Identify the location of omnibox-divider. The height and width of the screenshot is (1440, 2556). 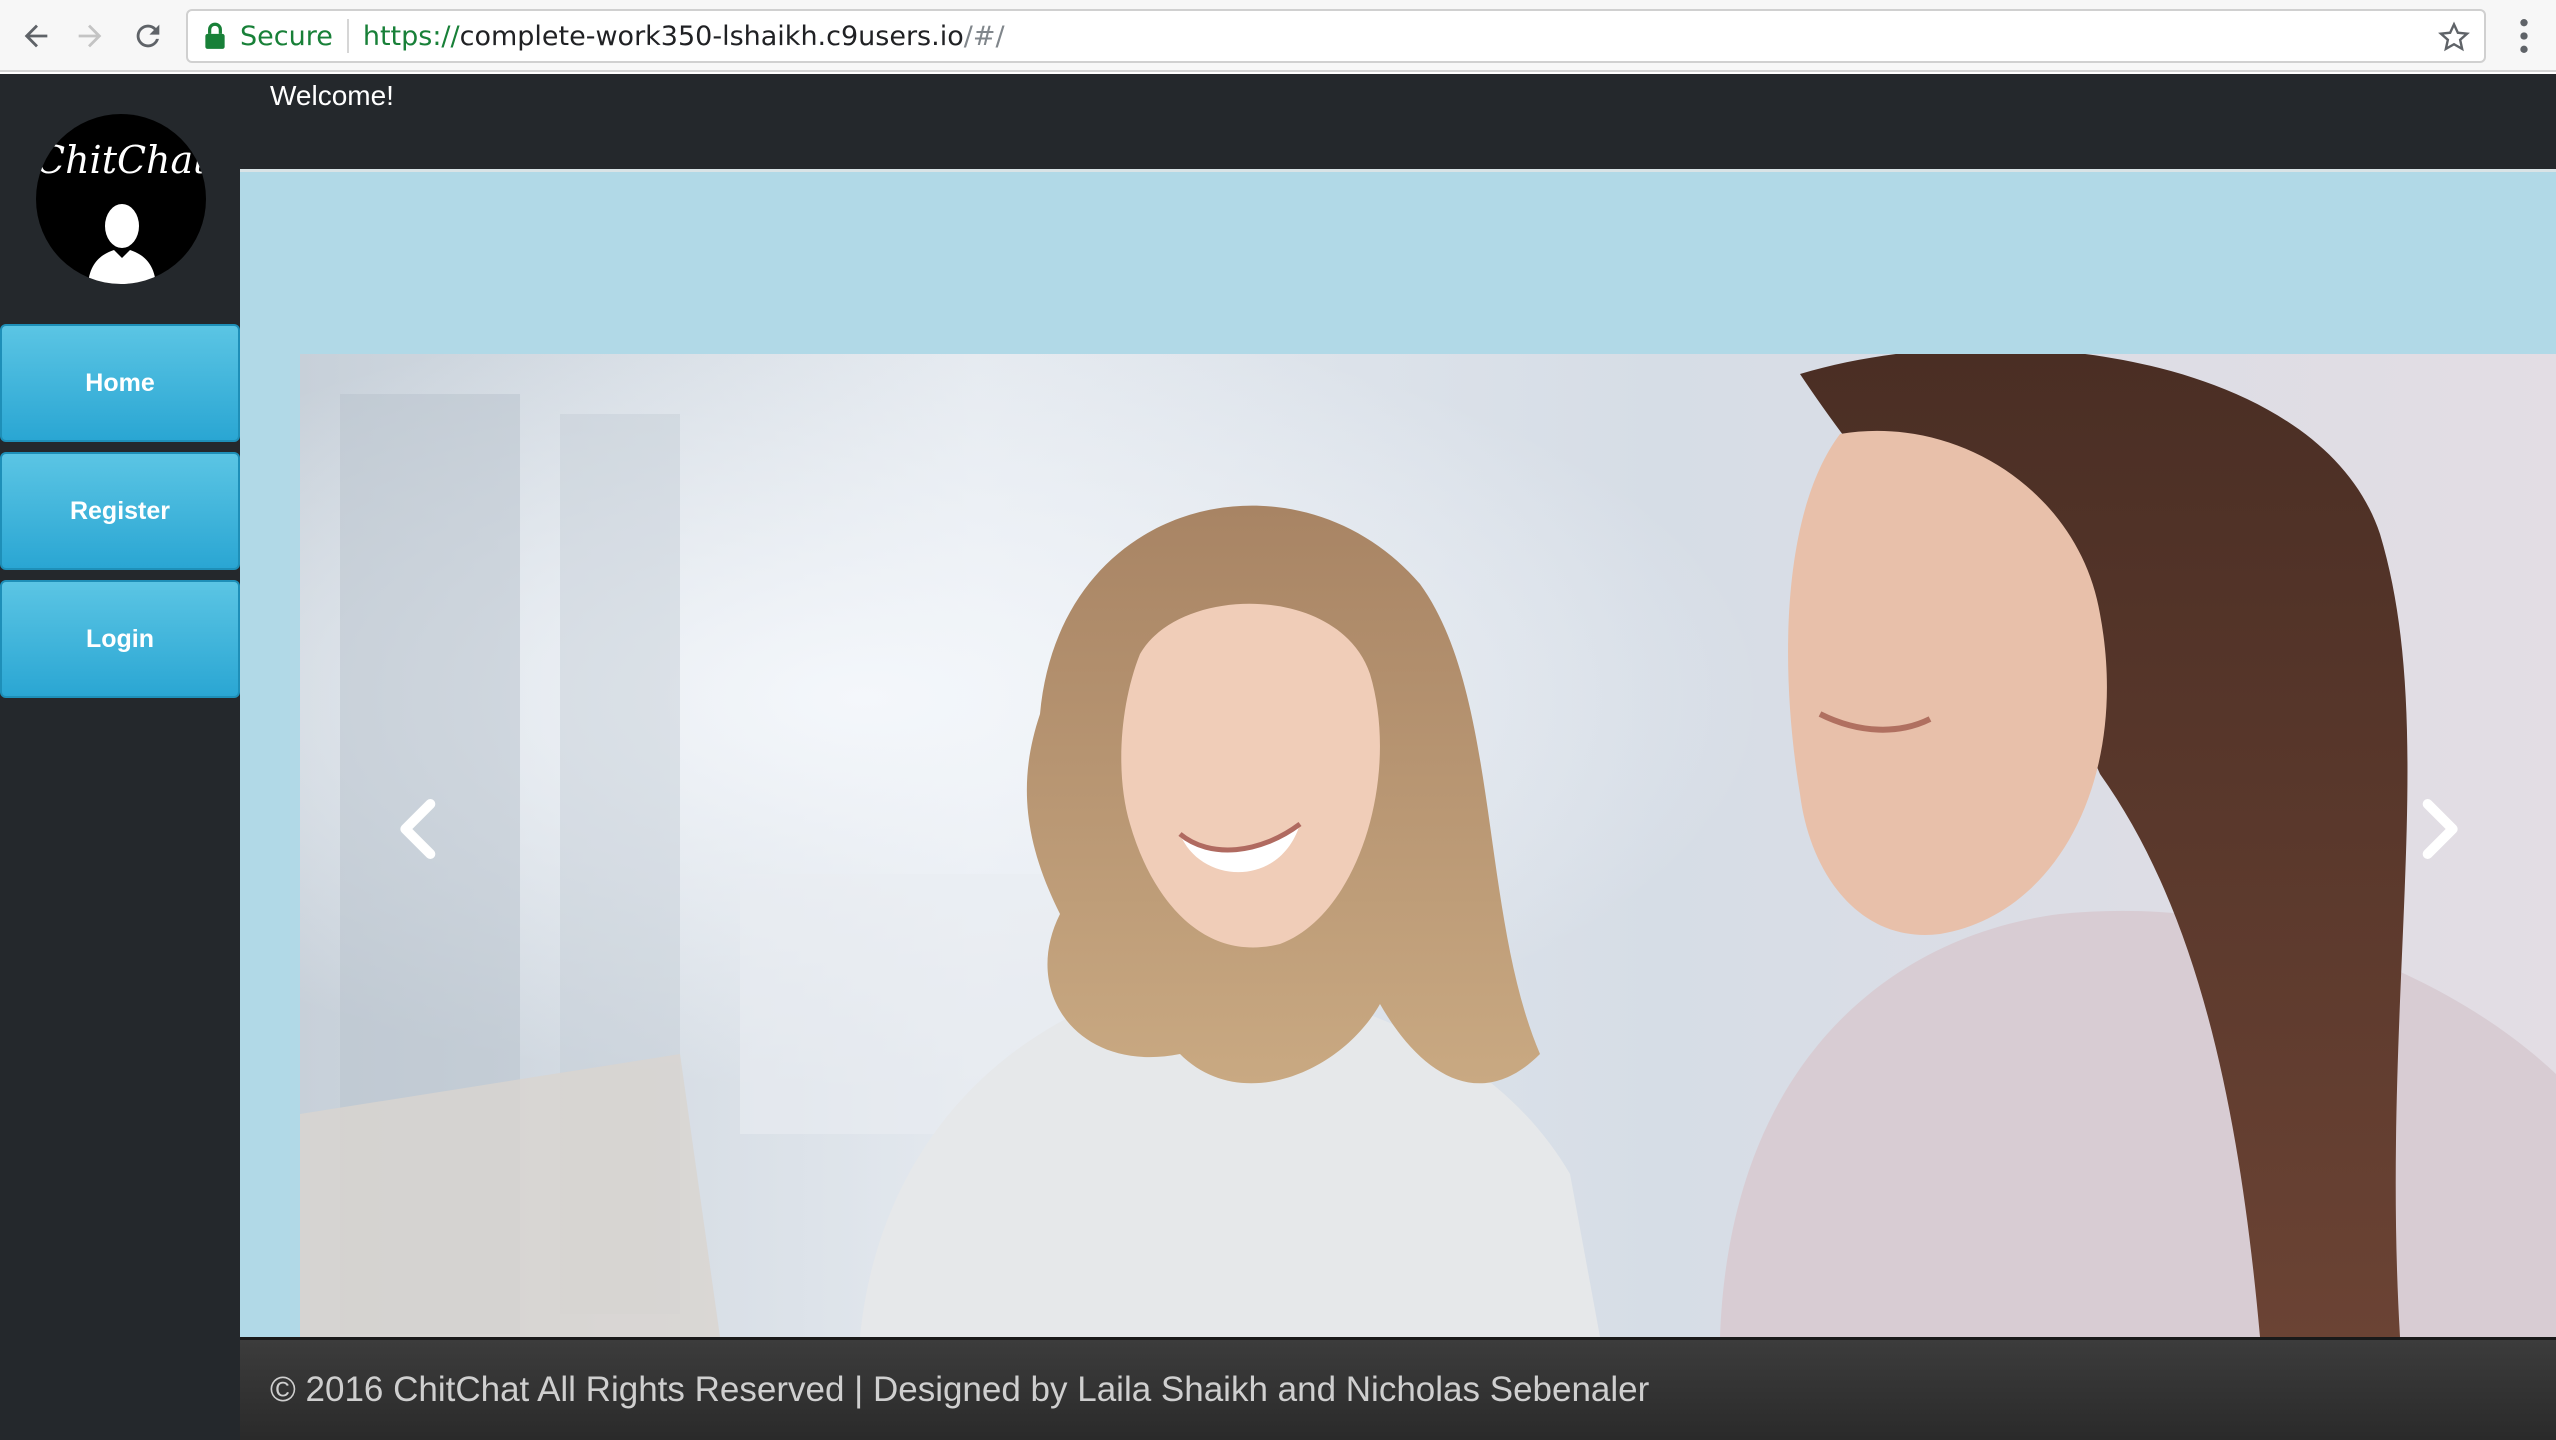
(347, 36).